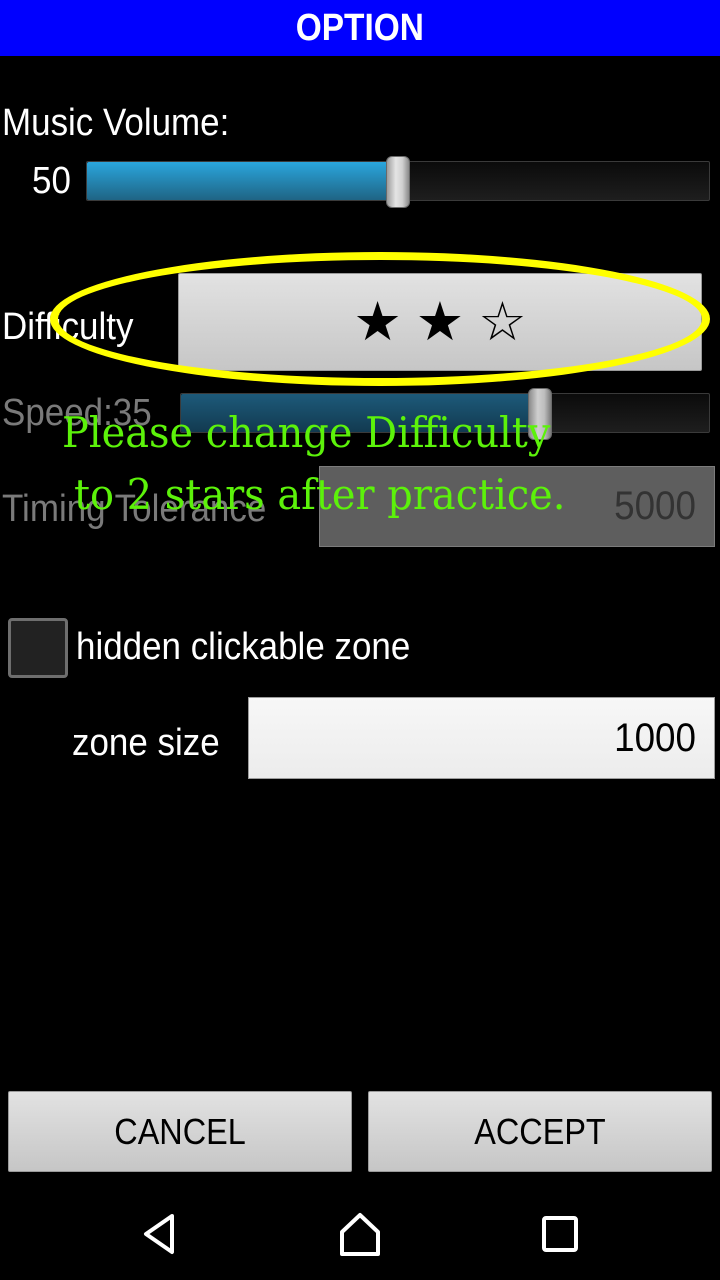 The image size is (720, 1280). What do you see at coordinates (51, 181) in the screenshot?
I see `music-volume-value: 50` at bounding box center [51, 181].